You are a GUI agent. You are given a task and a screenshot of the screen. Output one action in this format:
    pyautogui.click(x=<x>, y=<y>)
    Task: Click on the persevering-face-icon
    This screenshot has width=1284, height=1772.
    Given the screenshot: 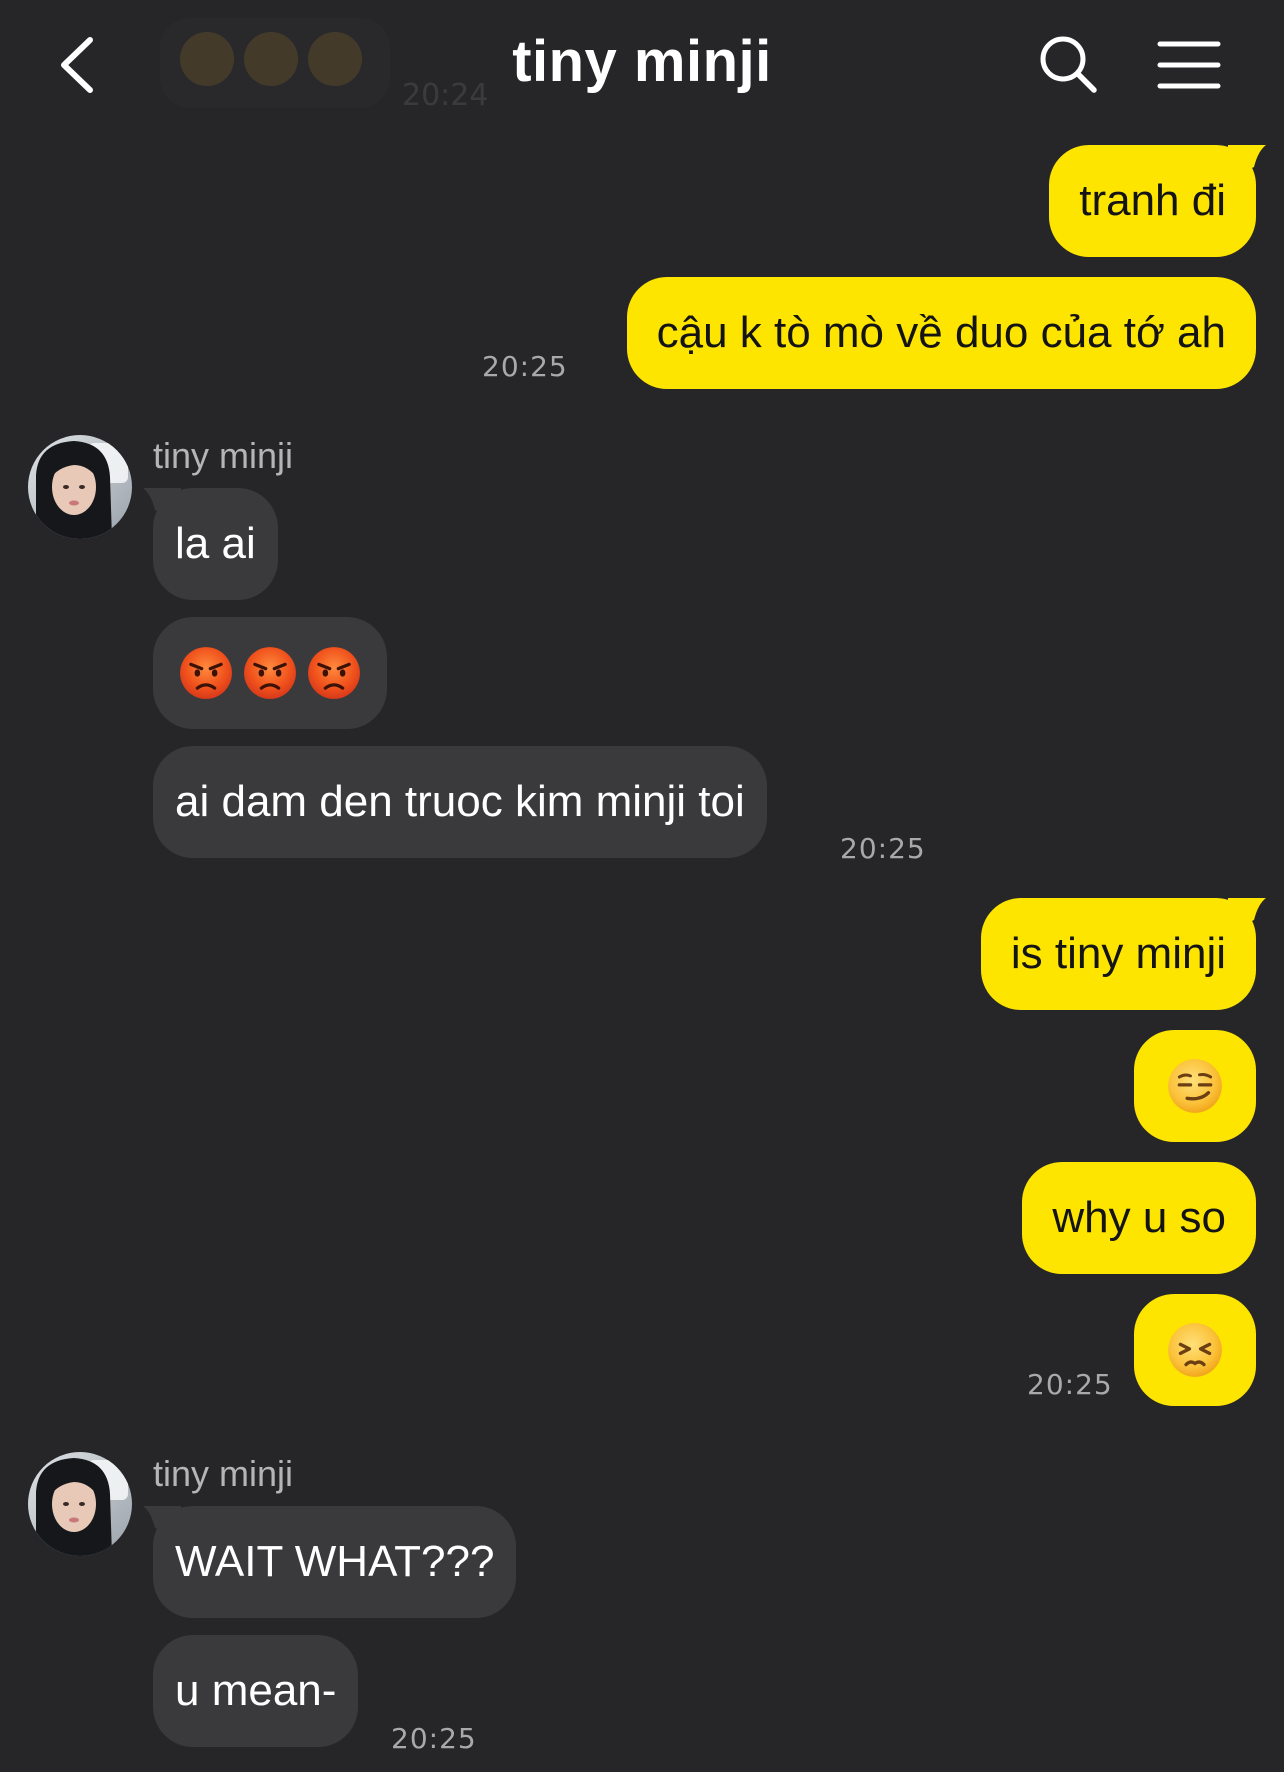 What is the action you would take?
    pyautogui.click(x=1195, y=1350)
    